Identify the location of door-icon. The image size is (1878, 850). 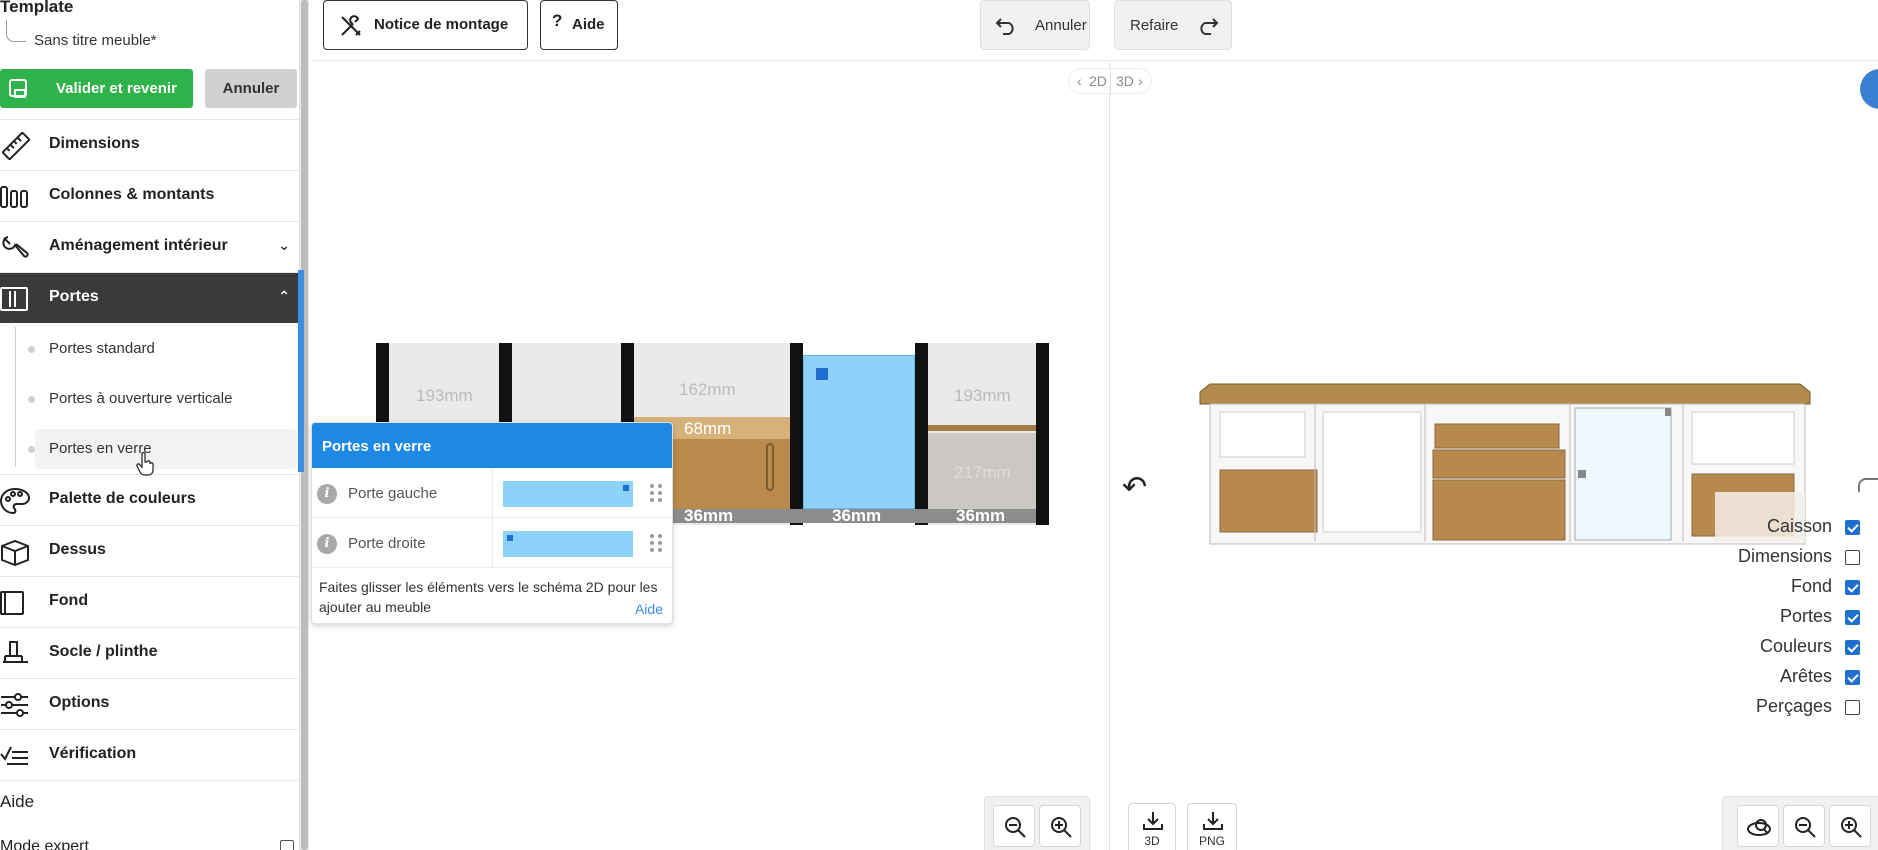
(14, 299).